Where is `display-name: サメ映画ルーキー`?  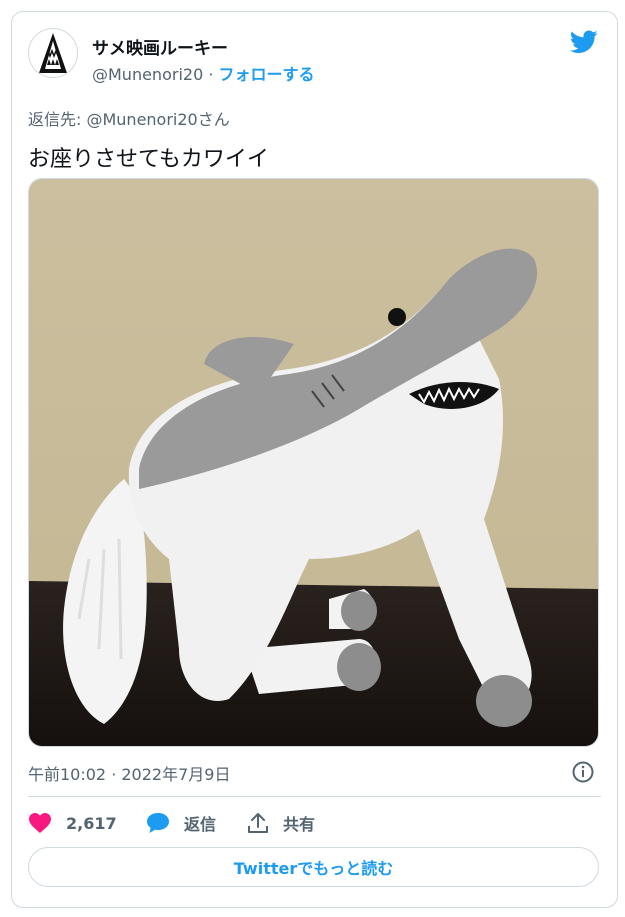 display-name: サメ映画ルーキー is located at coordinates (160, 46).